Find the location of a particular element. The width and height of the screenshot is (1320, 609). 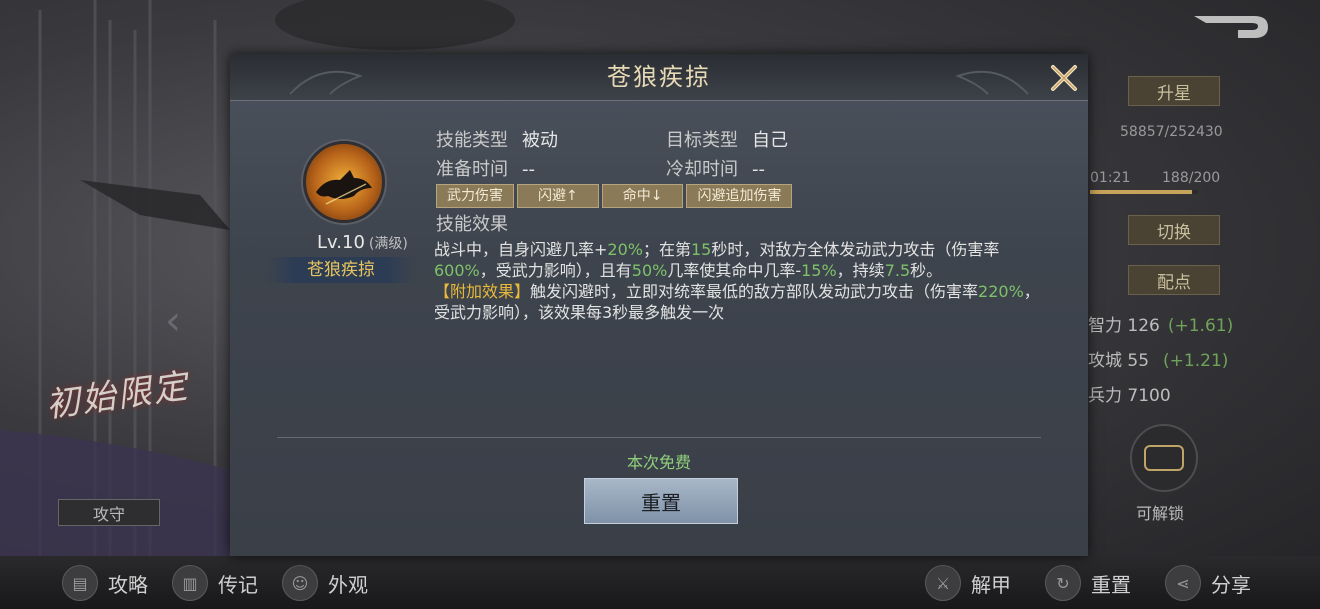

stat-name: 兵力 is located at coordinates (1105, 396).